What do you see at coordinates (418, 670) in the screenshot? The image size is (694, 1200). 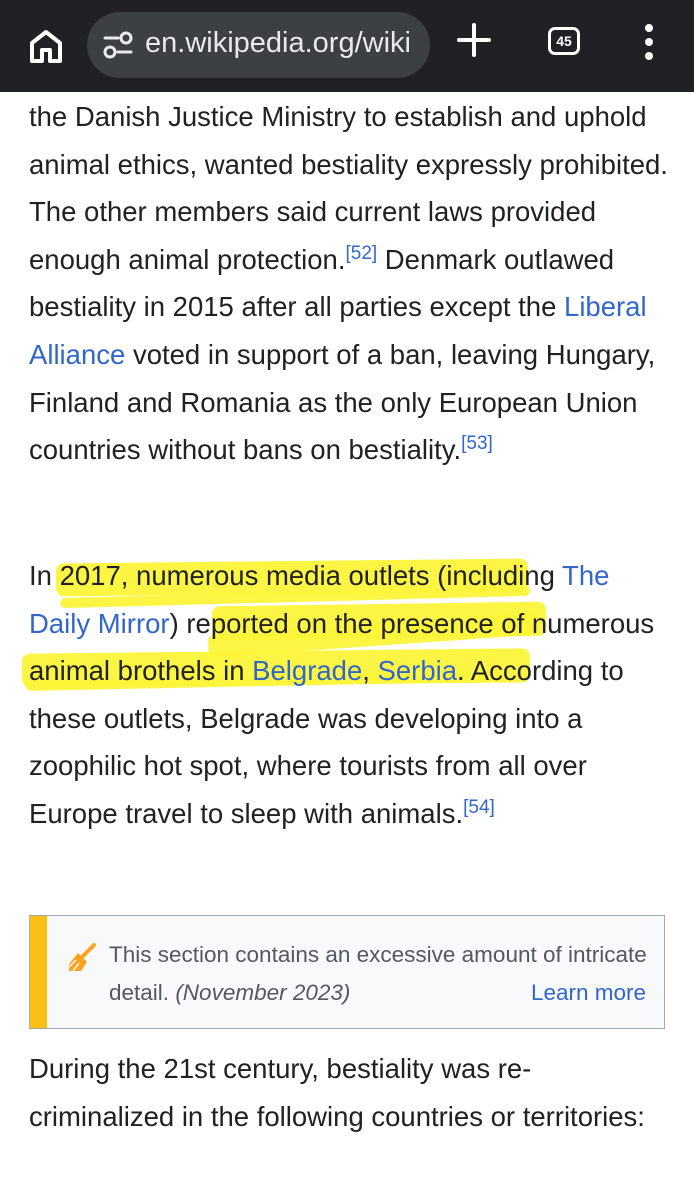 I see `link-serbia: Serbia` at bounding box center [418, 670].